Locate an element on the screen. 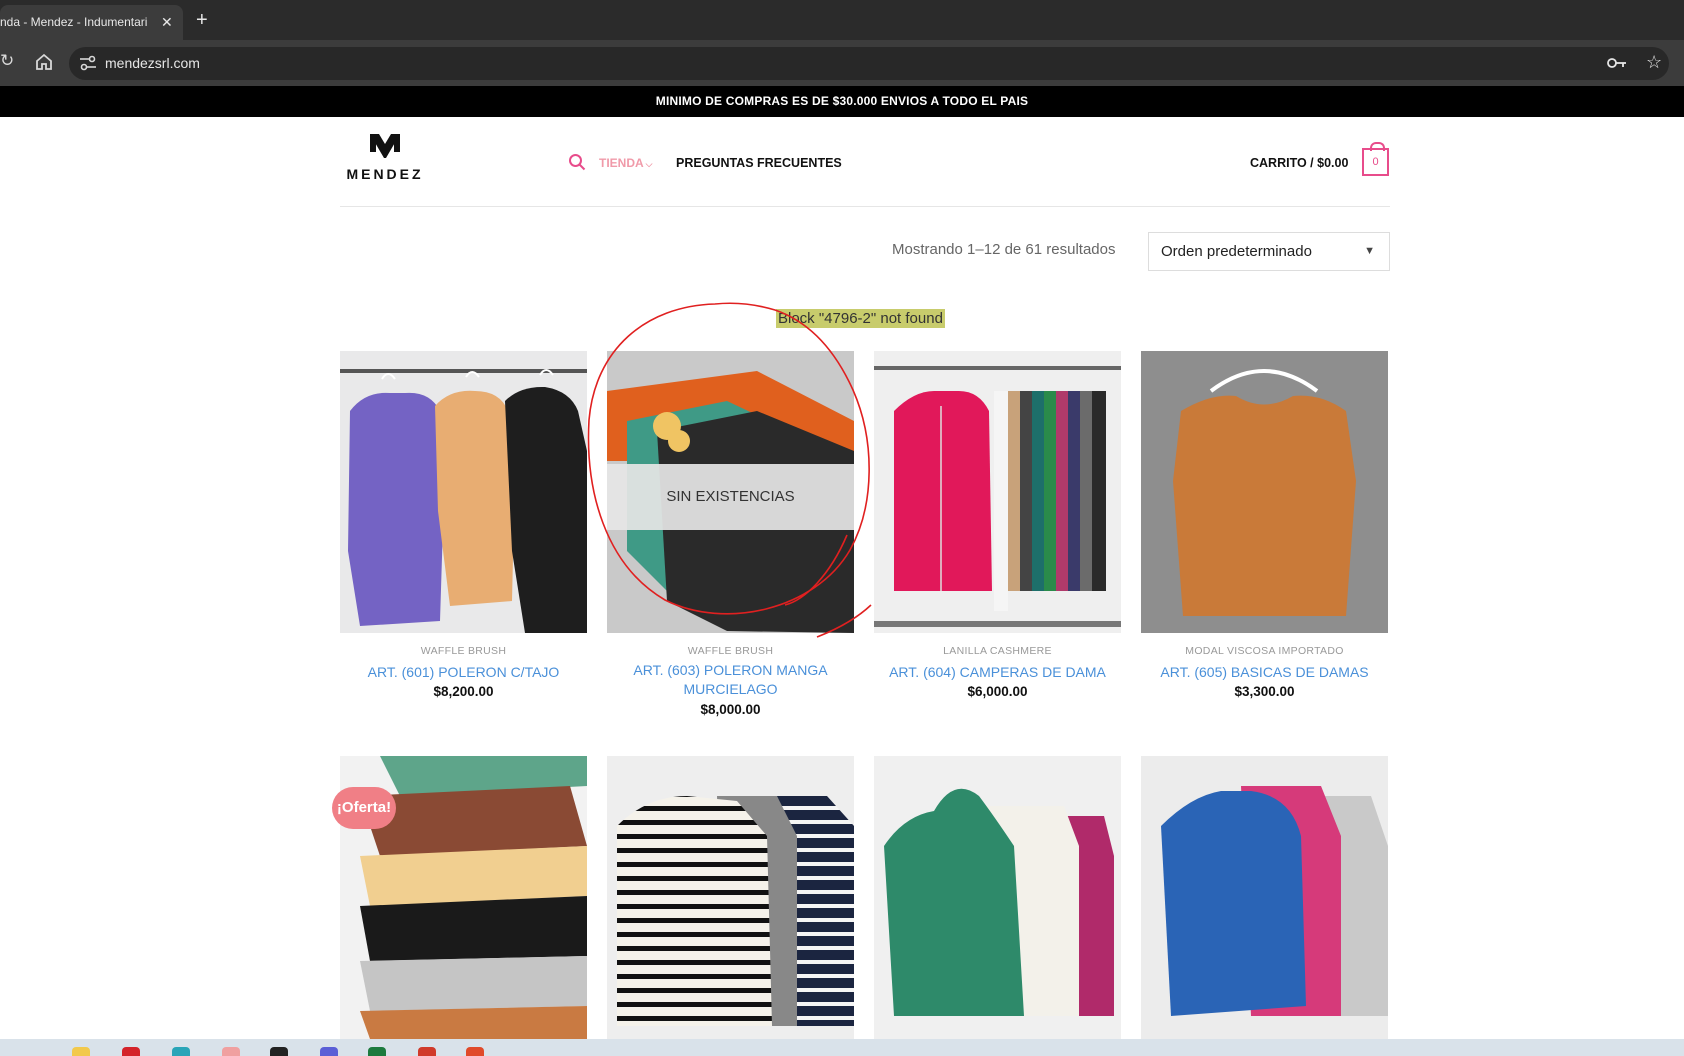 The width and height of the screenshot is (1684, 1056). tab-close-icon: ✕ is located at coordinates (167, 22).